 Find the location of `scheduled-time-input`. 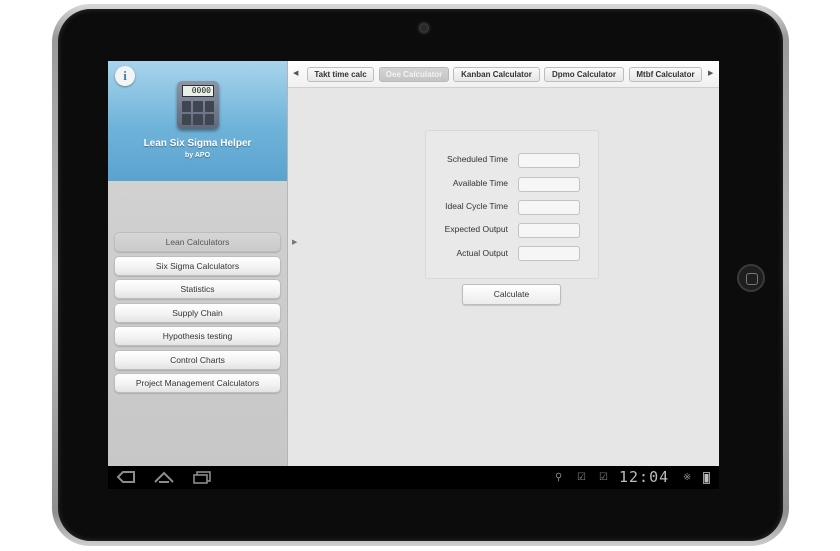

scheduled-time-input is located at coordinates (549, 160).